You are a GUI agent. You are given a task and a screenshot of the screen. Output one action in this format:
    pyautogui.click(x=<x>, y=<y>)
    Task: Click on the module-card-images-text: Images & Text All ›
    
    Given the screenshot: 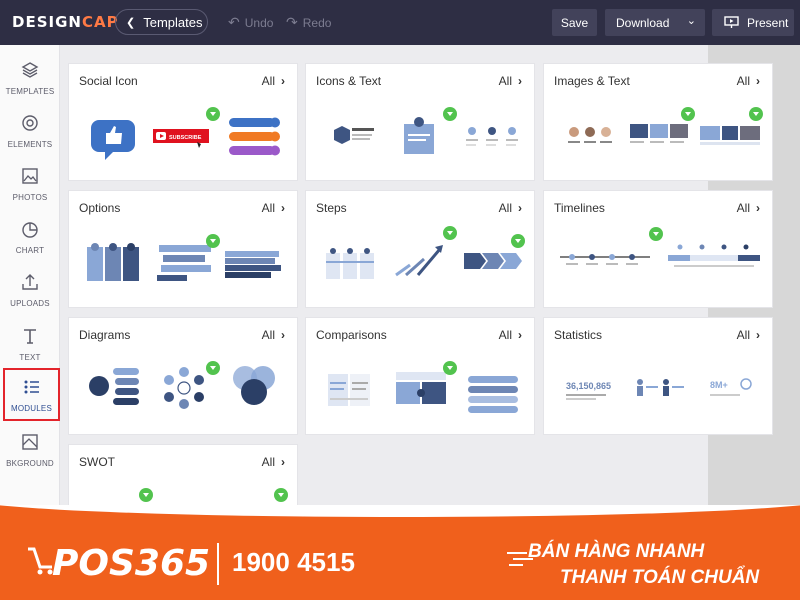 What is the action you would take?
    pyautogui.click(x=658, y=122)
    